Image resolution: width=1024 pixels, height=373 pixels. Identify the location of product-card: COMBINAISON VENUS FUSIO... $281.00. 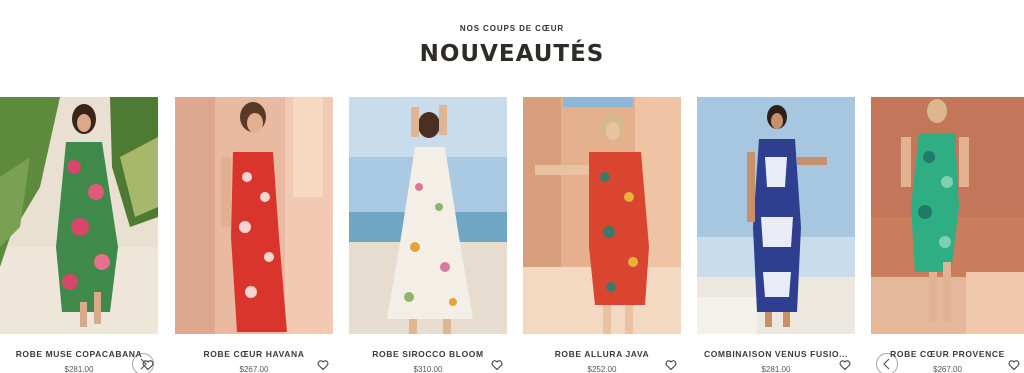
(776, 235).